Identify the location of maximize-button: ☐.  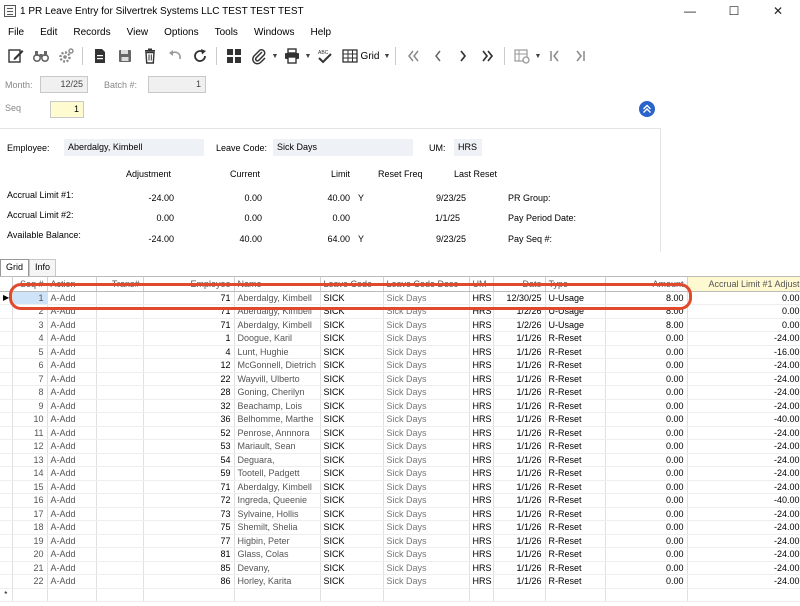
(734, 11).